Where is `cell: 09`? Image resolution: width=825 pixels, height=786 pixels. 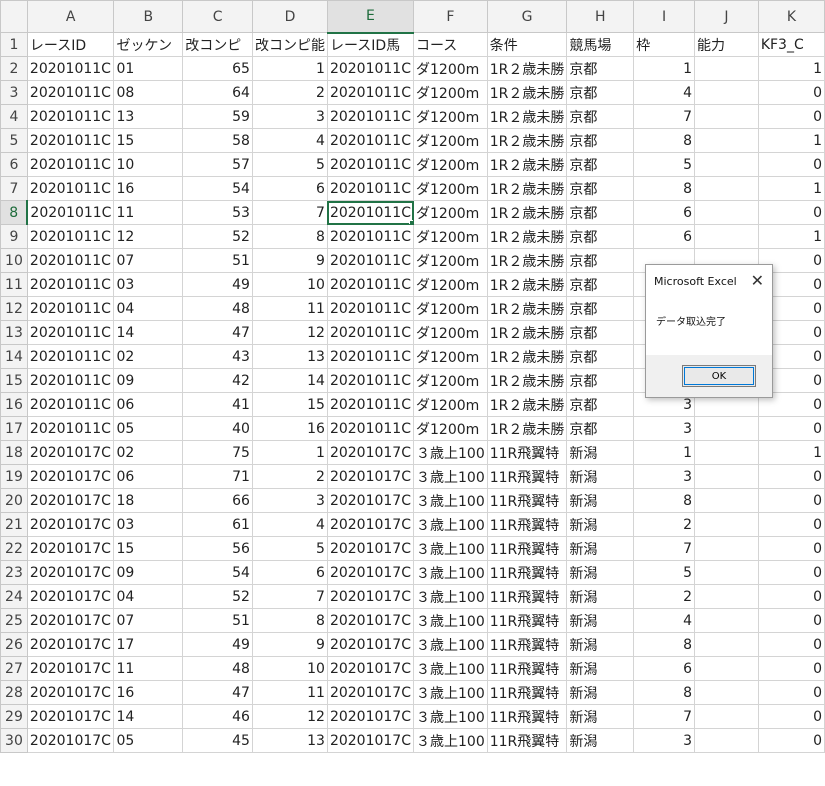 cell: 09 is located at coordinates (148, 572).